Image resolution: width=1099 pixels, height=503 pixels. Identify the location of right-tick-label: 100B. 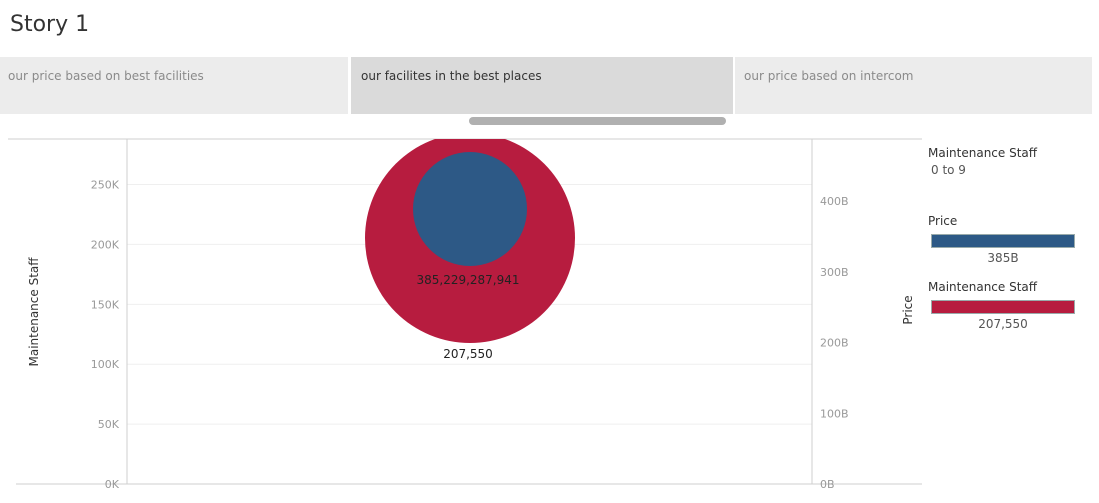
(834, 413).